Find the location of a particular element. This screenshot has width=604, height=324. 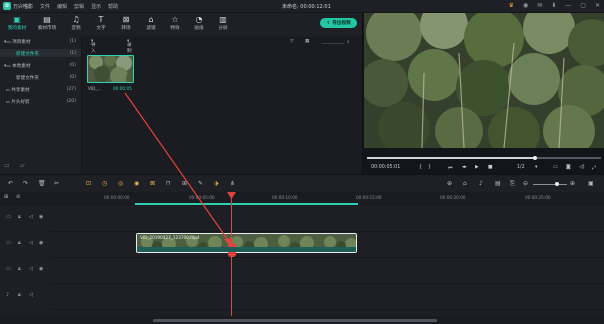

tab-label: 我的素材 is located at coordinates (17, 28).